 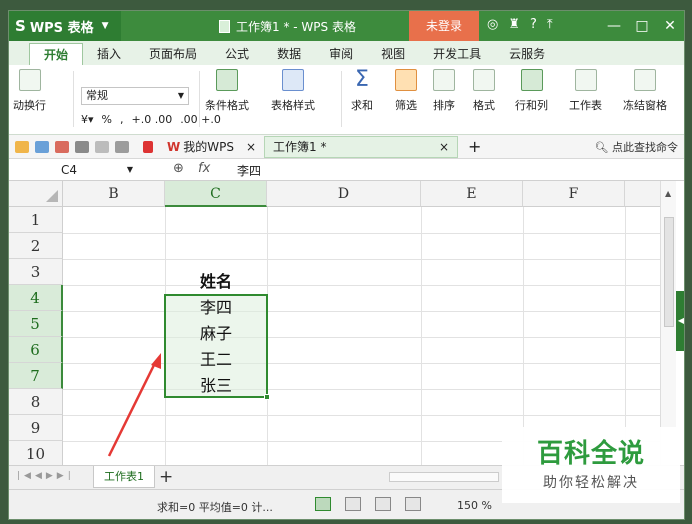 What do you see at coordinates (216, 386) in the screenshot?
I see `cell-c7: 张三` at bounding box center [216, 386].